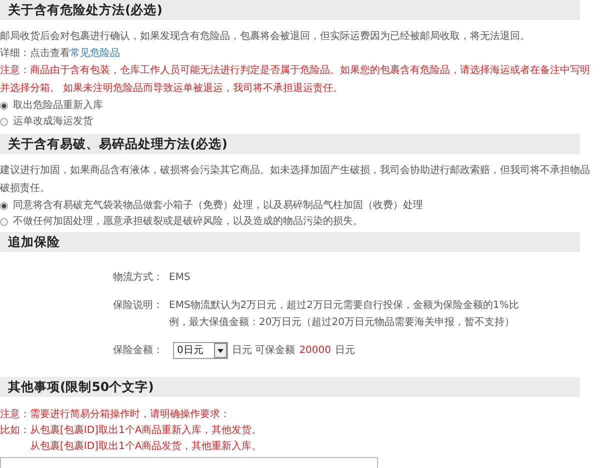 The height and width of the screenshot is (468, 600). I want to click on note-text: 从包裹[包裹ID]取出1个A商品重新入库，其他发货。, so click(146, 431).